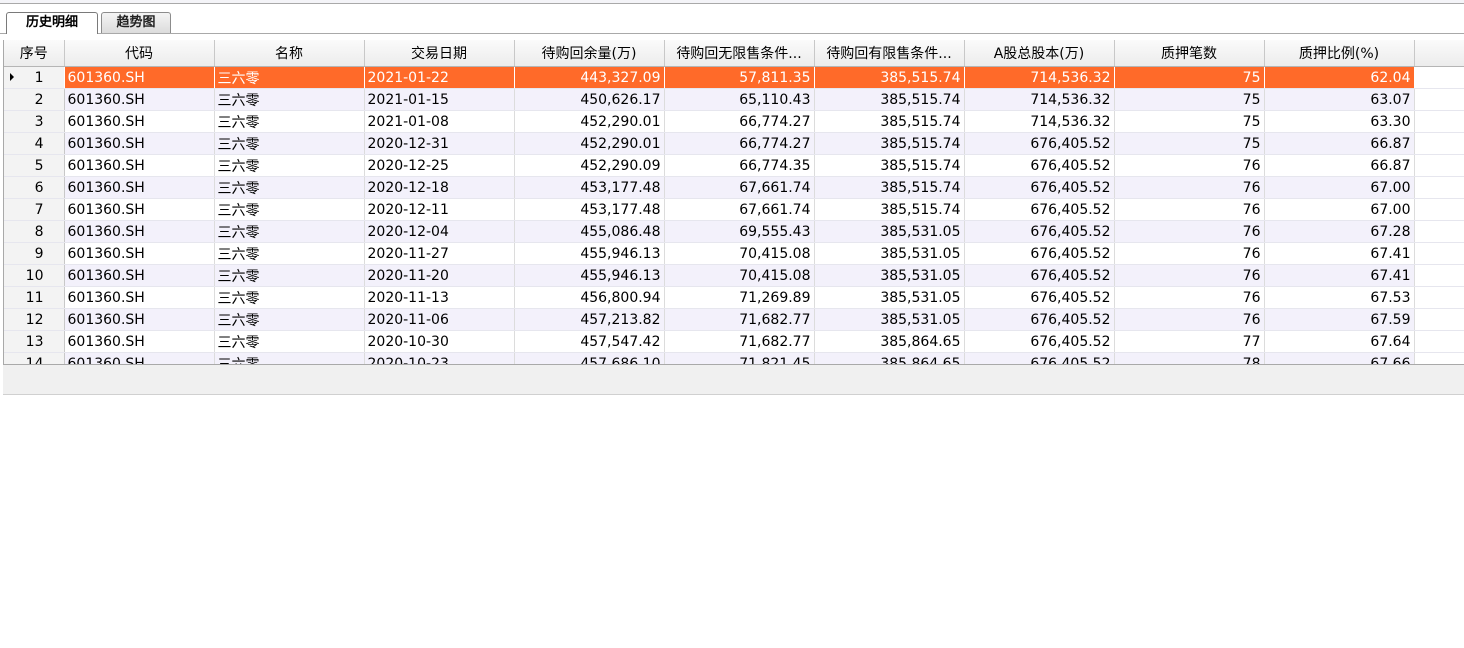 The image size is (1464, 648). What do you see at coordinates (139, 53) in the screenshot?
I see `col-header-code: 代码` at bounding box center [139, 53].